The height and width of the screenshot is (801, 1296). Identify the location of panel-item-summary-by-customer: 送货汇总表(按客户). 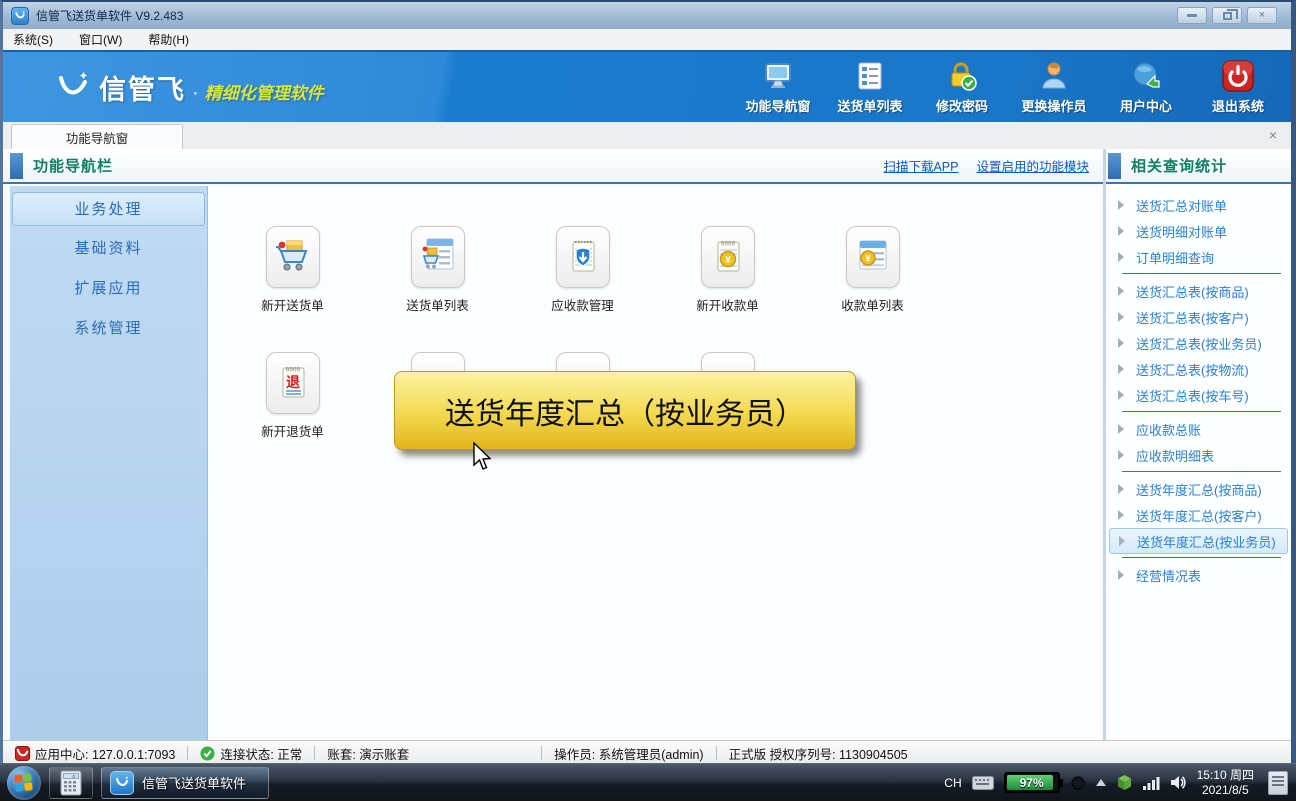
(1198, 317).